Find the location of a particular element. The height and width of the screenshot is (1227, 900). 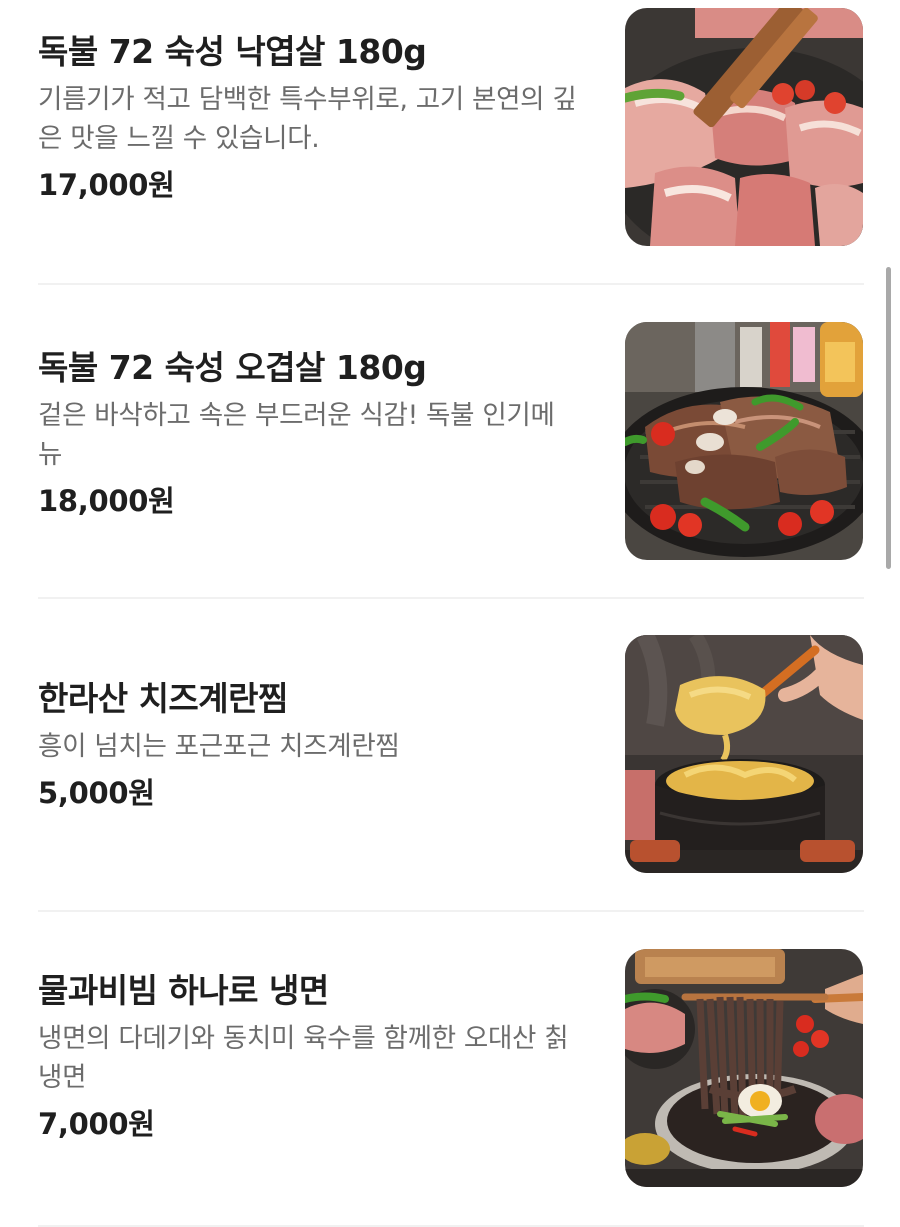

menu-item-name: 한라산 치즈계란찜 is located at coordinates (163, 698).